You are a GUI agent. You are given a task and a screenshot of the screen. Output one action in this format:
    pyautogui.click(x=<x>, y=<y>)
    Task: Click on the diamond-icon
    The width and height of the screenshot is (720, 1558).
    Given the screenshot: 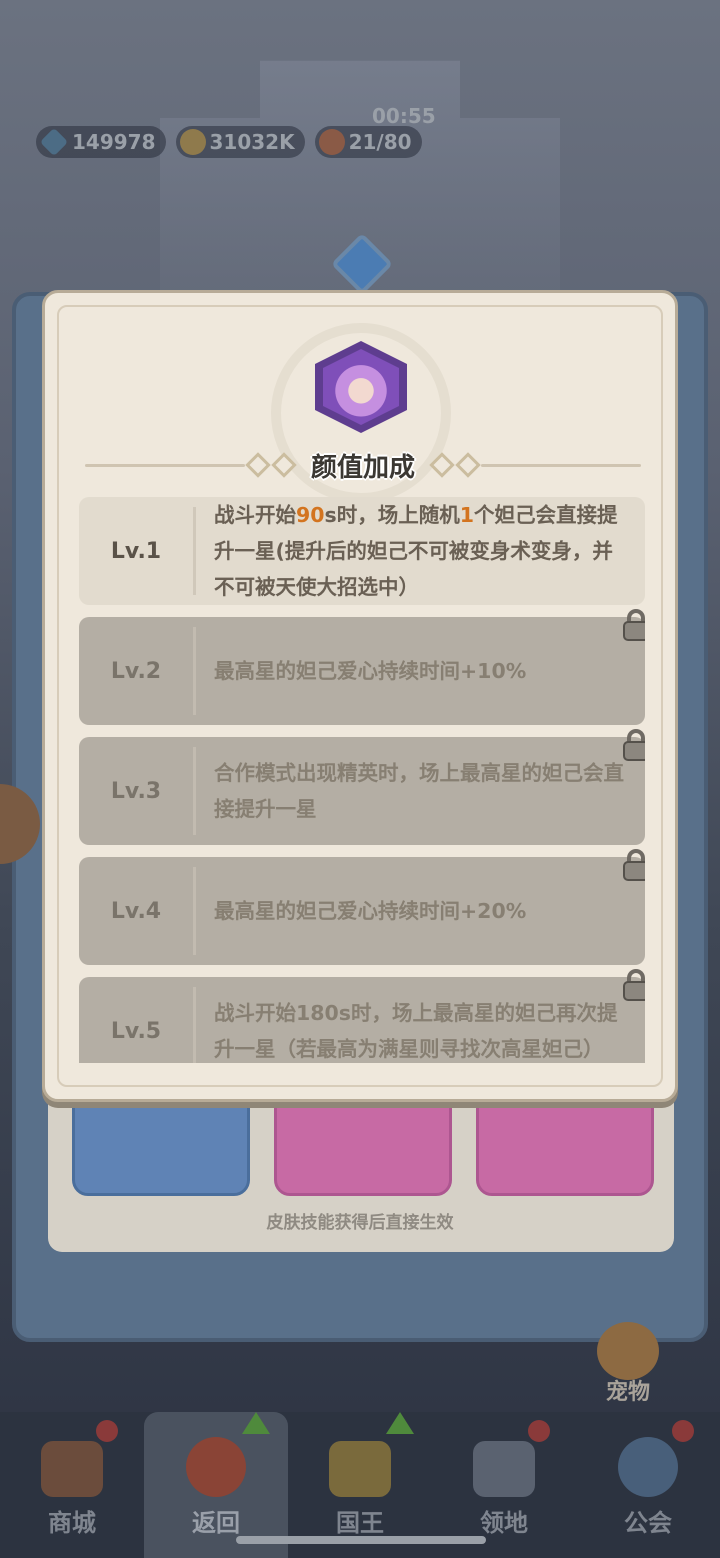 What is the action you would take?
    pyautogui.click(x=54, y=142)
    